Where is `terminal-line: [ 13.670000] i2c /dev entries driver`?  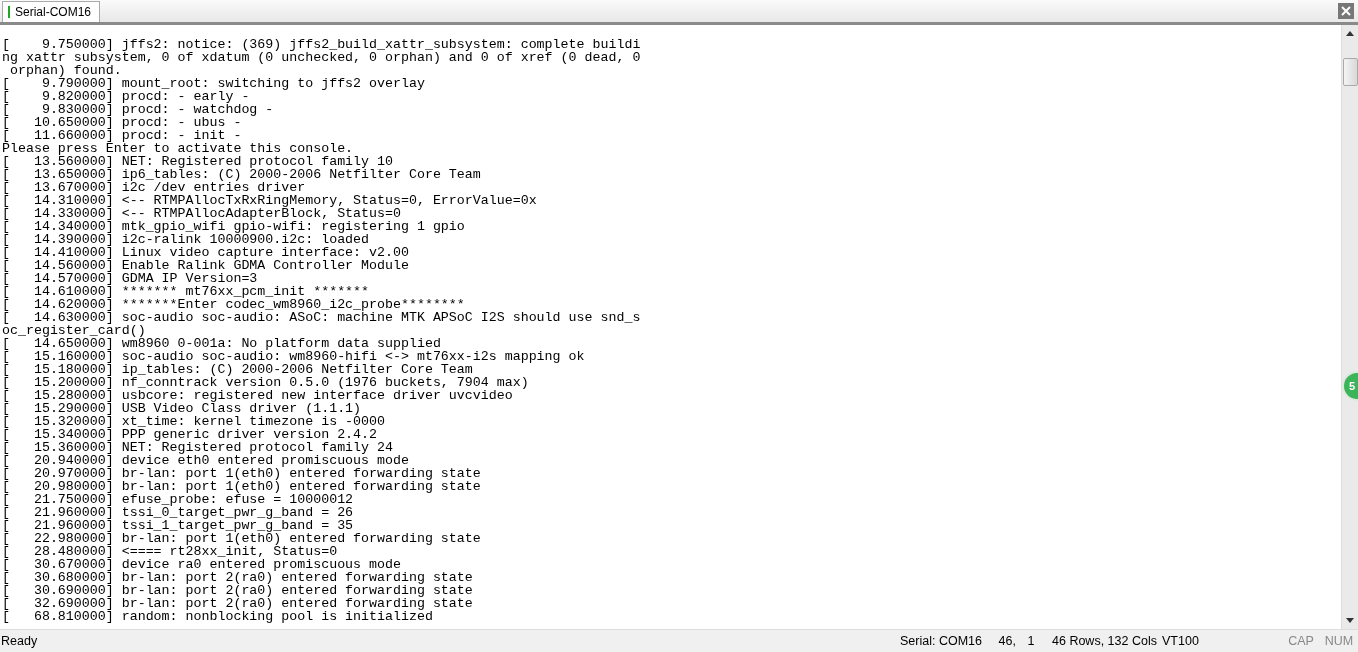
terminal-line: [ 13.670000] i2c /dev entries driver is located at coordinates (154, 187).